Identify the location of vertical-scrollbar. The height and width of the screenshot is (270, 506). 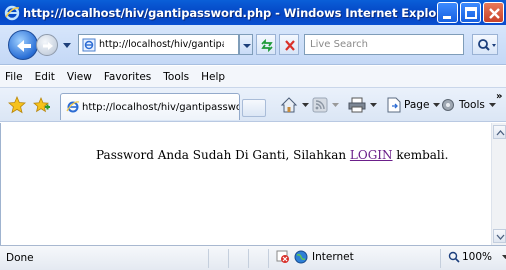
(498, 184).